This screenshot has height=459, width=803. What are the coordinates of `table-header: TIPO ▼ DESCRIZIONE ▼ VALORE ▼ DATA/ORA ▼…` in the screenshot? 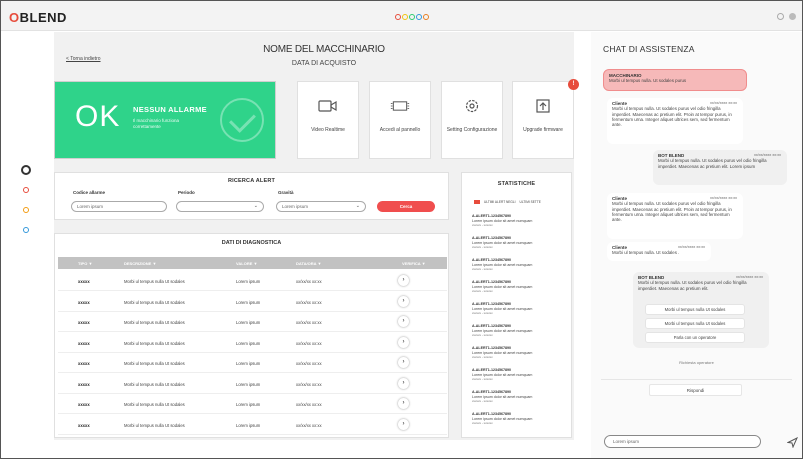 It's located at (252, 263).